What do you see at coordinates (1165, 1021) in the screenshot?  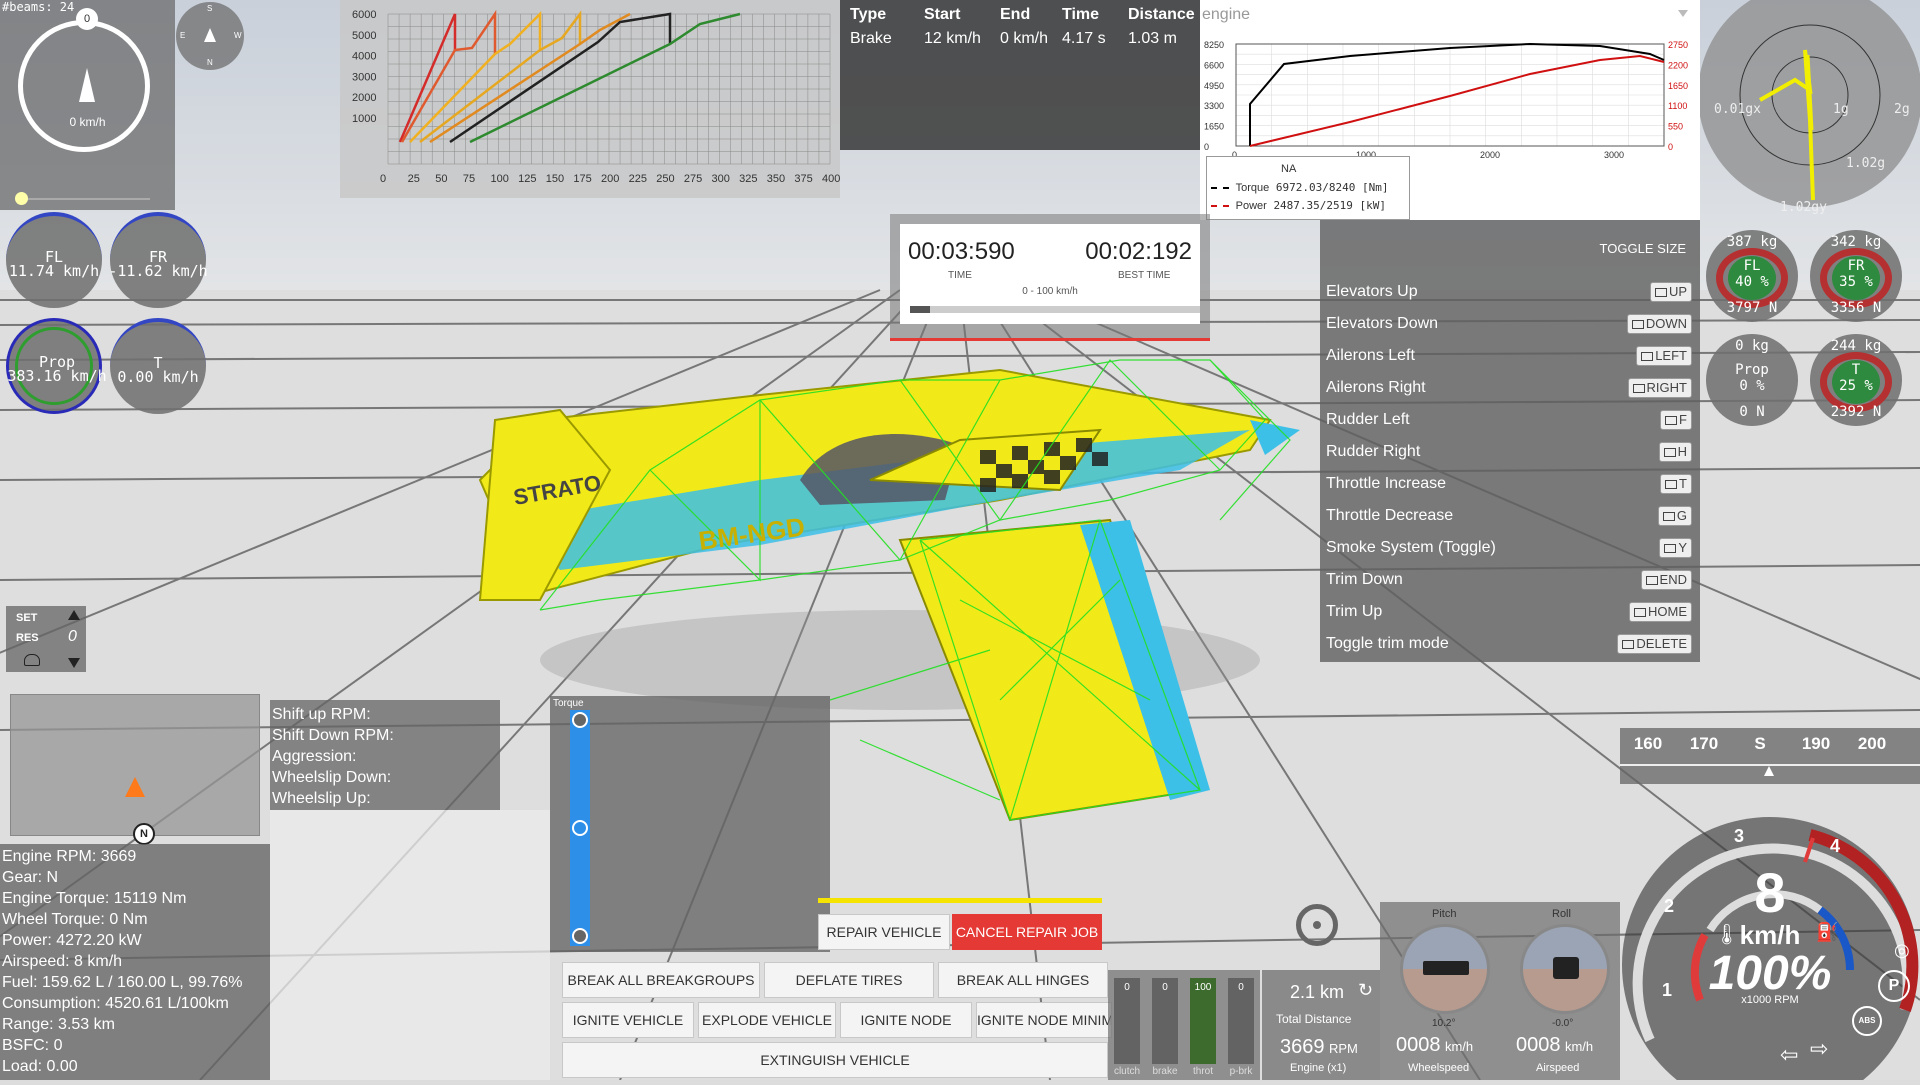 I see `input-bar-brake: 0` at bounding box center [1165, 1021].